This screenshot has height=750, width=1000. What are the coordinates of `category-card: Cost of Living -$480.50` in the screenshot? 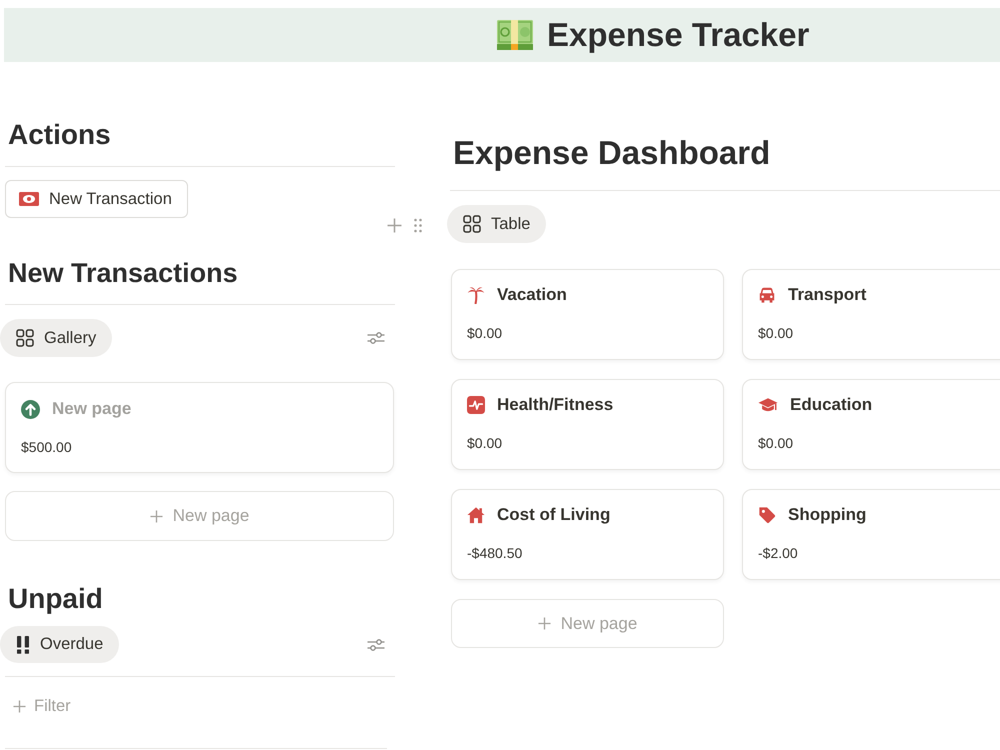 It's located at (587, 534).